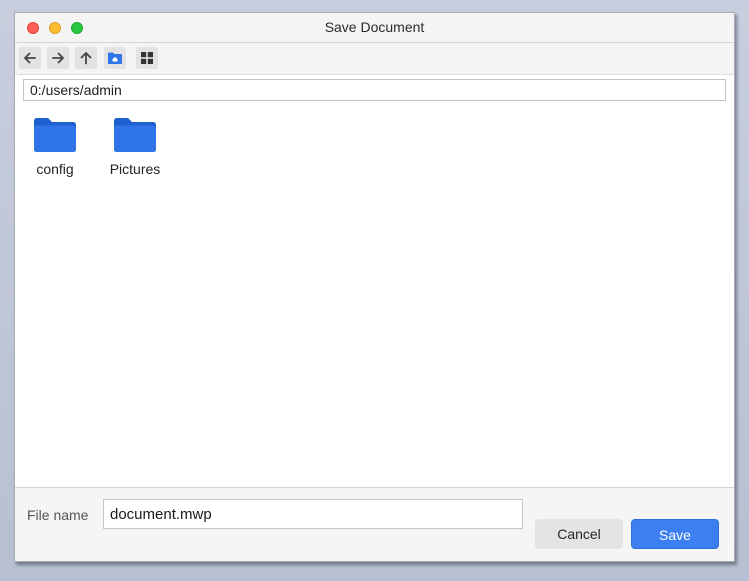 Image resolution: width=749 pixels, height=581 pixels. Describe the element at coordinates (374, 90) in the screenshot. I see `path-field: 0:/users/admin` at that location.